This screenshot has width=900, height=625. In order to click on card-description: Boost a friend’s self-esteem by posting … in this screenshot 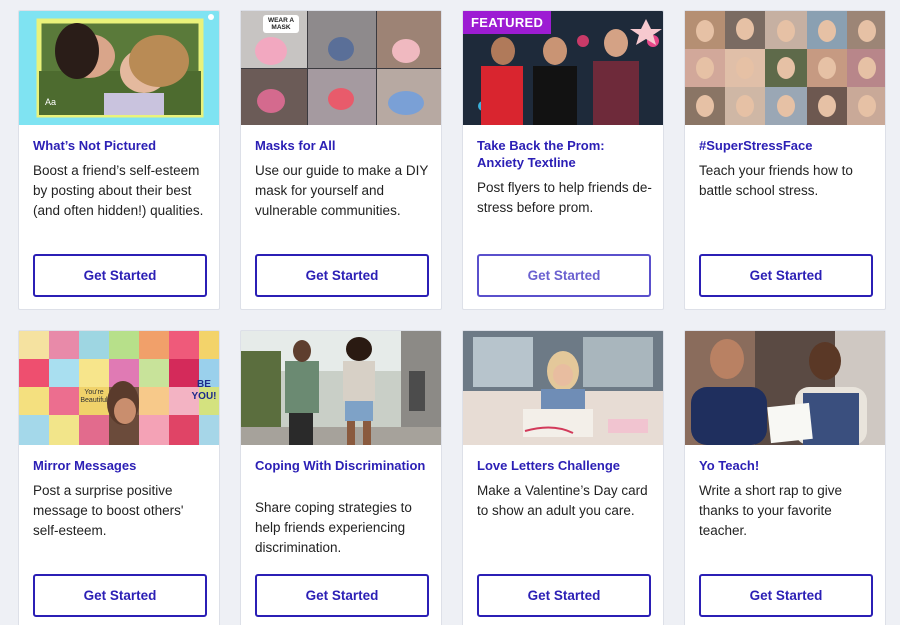, I will do `click(118, 190)`.